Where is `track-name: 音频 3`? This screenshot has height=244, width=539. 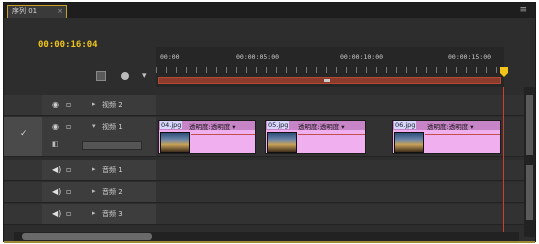
track-name: 音频 3 is located at coordinates (112, 214).